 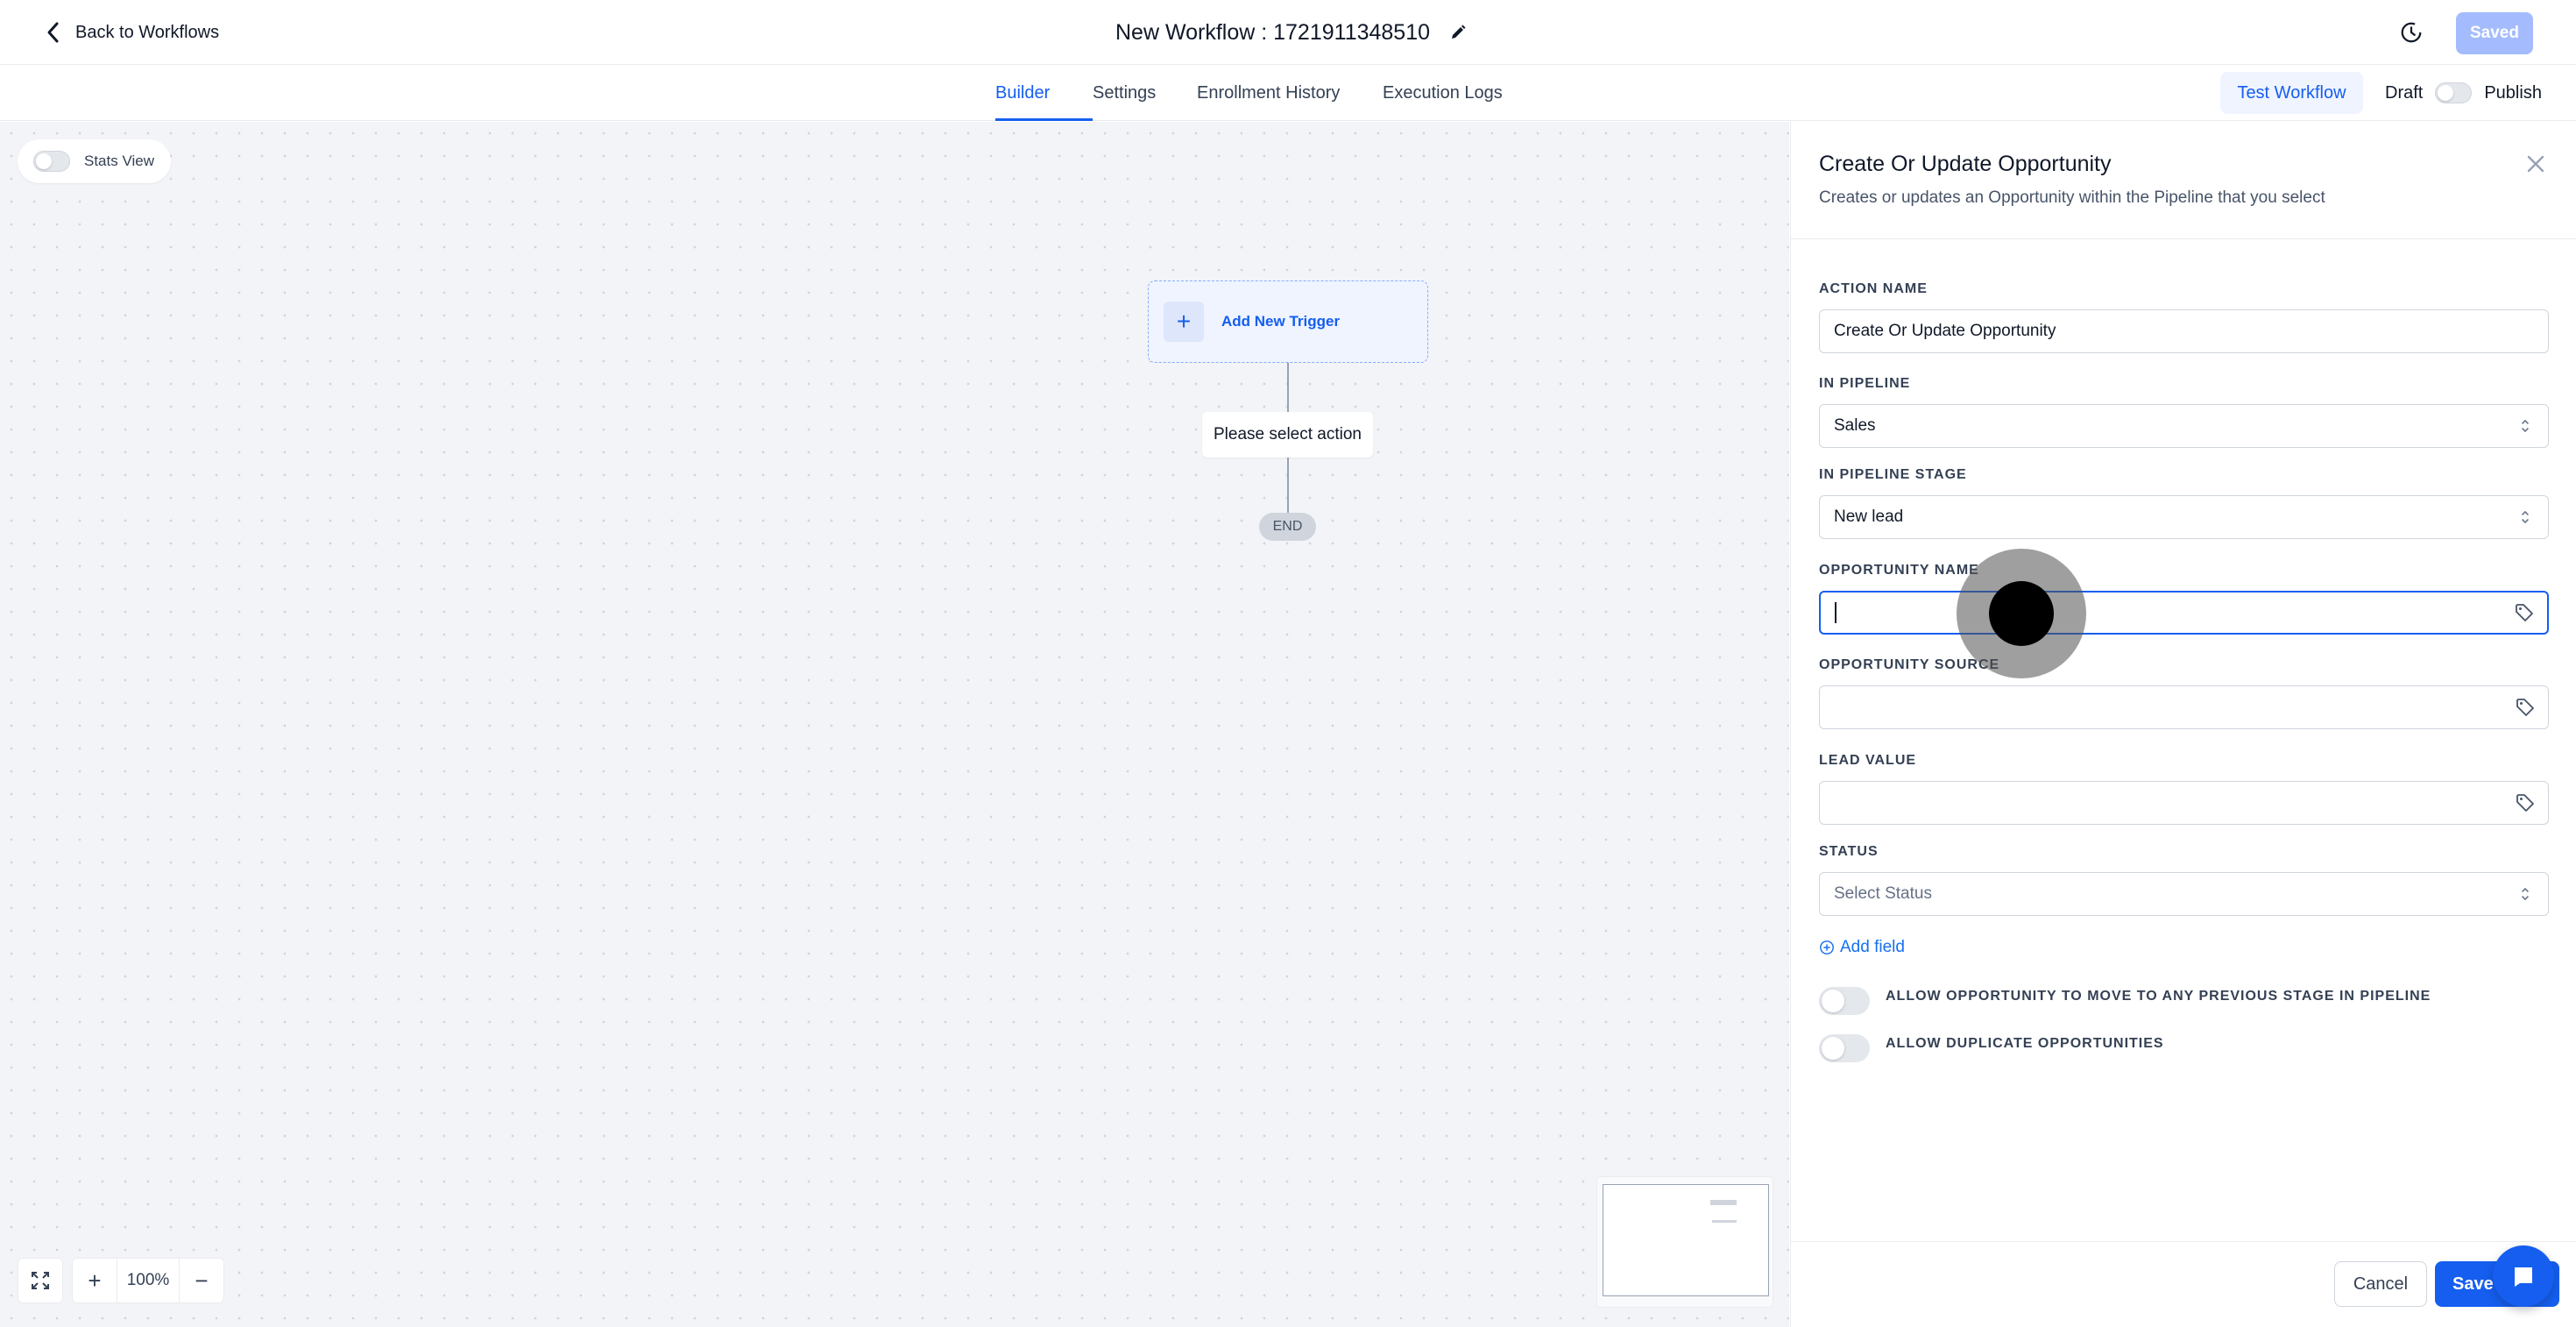 What do you see at coordinates (1899, 570) in the screenshot?
I see `opportunity-name-label: OPPORTUNITY NAME` at bounding box center [1899, 570].